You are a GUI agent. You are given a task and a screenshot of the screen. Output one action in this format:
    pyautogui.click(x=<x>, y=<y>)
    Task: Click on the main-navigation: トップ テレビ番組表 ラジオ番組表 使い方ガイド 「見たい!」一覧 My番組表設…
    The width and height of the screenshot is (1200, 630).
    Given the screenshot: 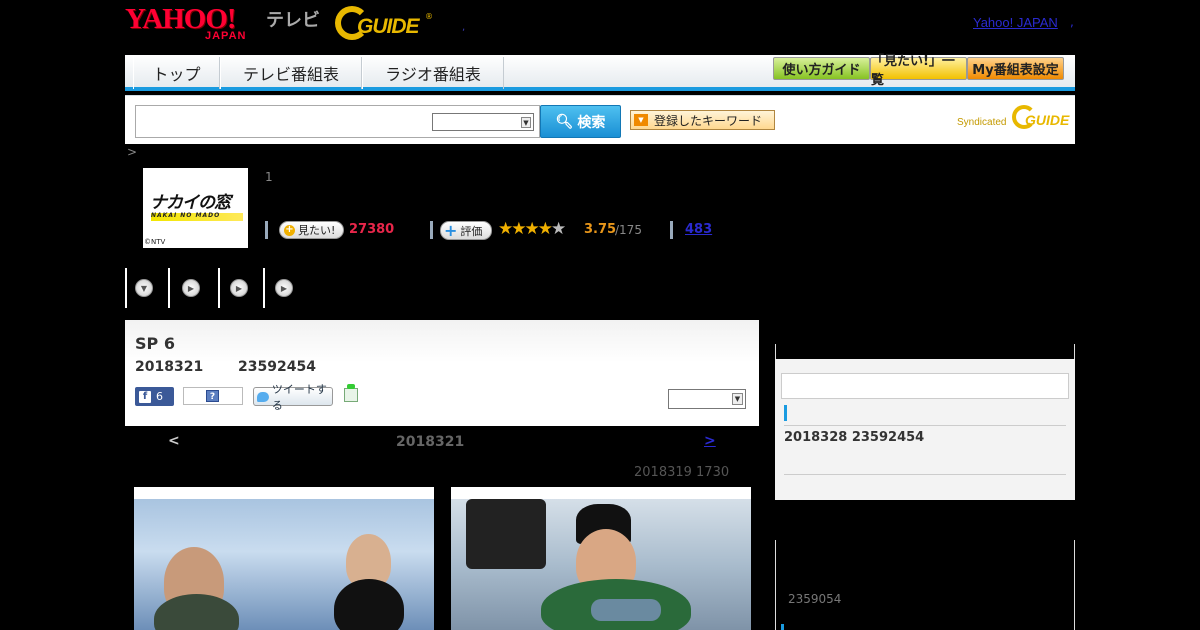 What is the action you would take?
    pyautogui.click(x=600, y=72)
    